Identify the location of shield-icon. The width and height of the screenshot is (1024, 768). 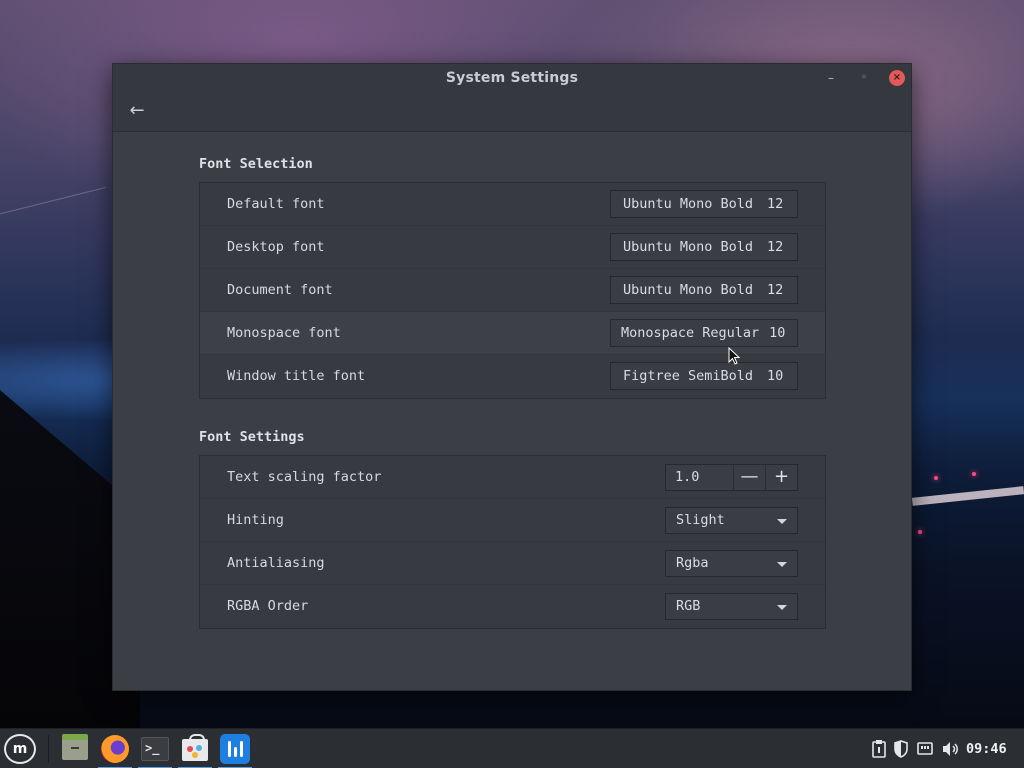
(901, 749).